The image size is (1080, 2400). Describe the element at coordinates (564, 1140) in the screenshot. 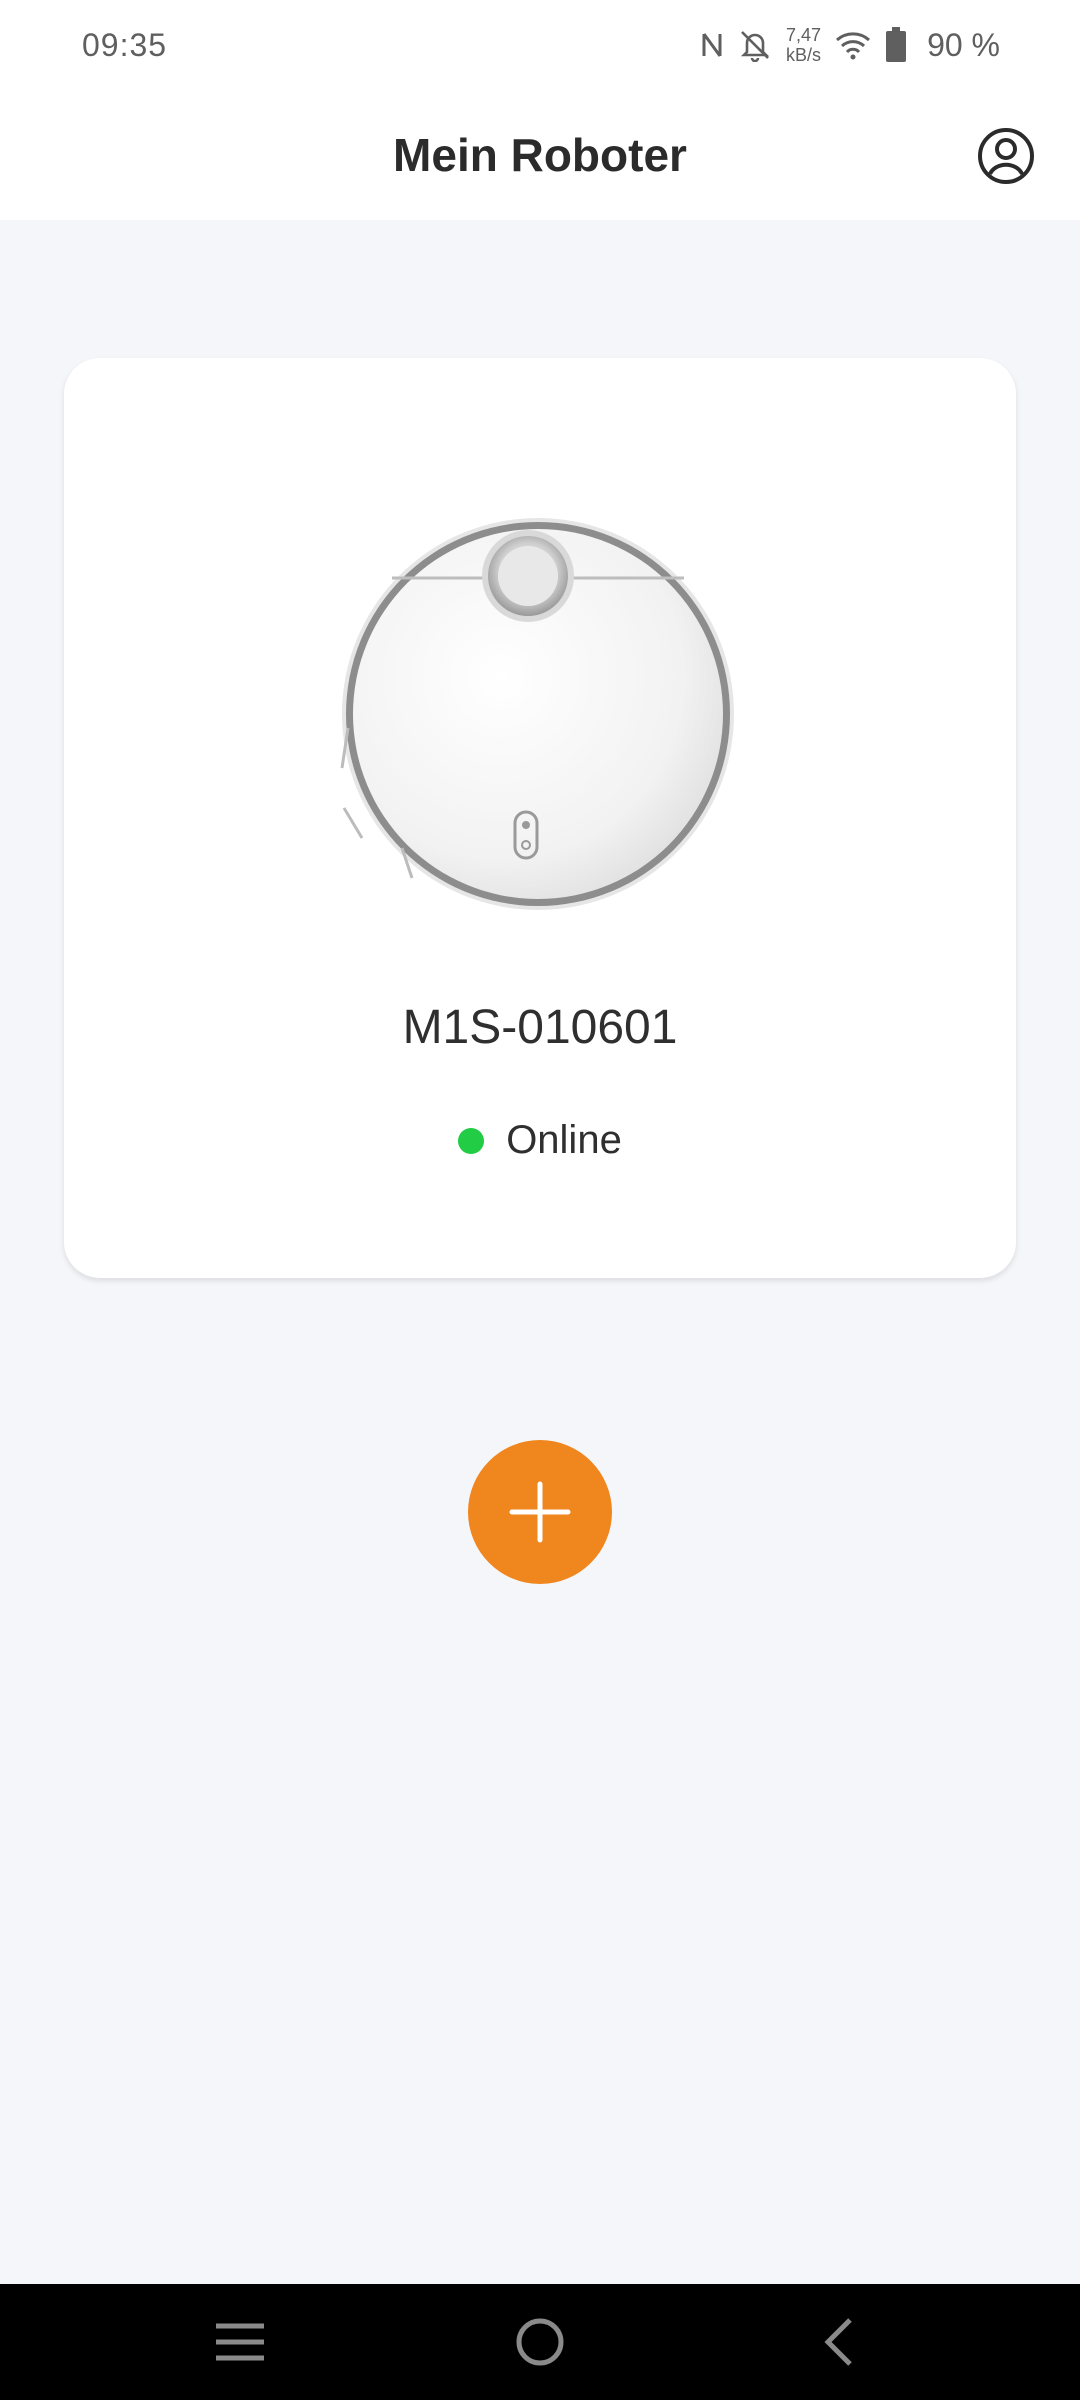

I see `robot-status-text: Online` at that location.